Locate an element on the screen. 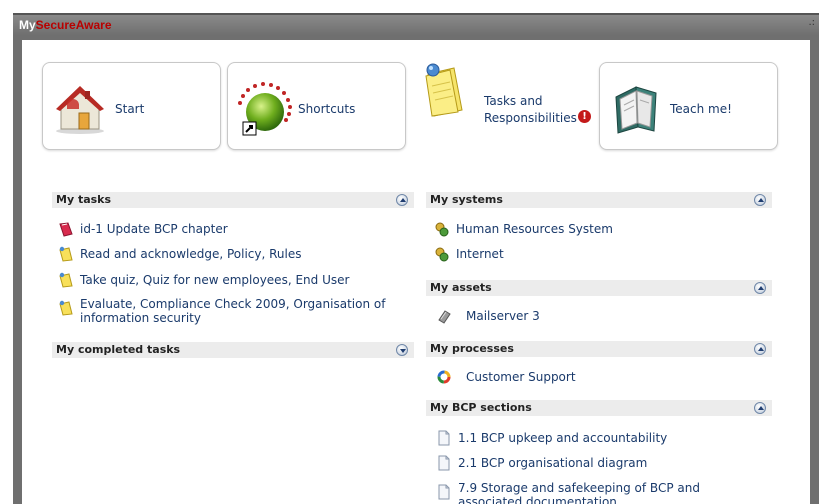 The image size is (819, 504). tasks-tile-label-line1: Tasks and is located at coordinates (513, 101).